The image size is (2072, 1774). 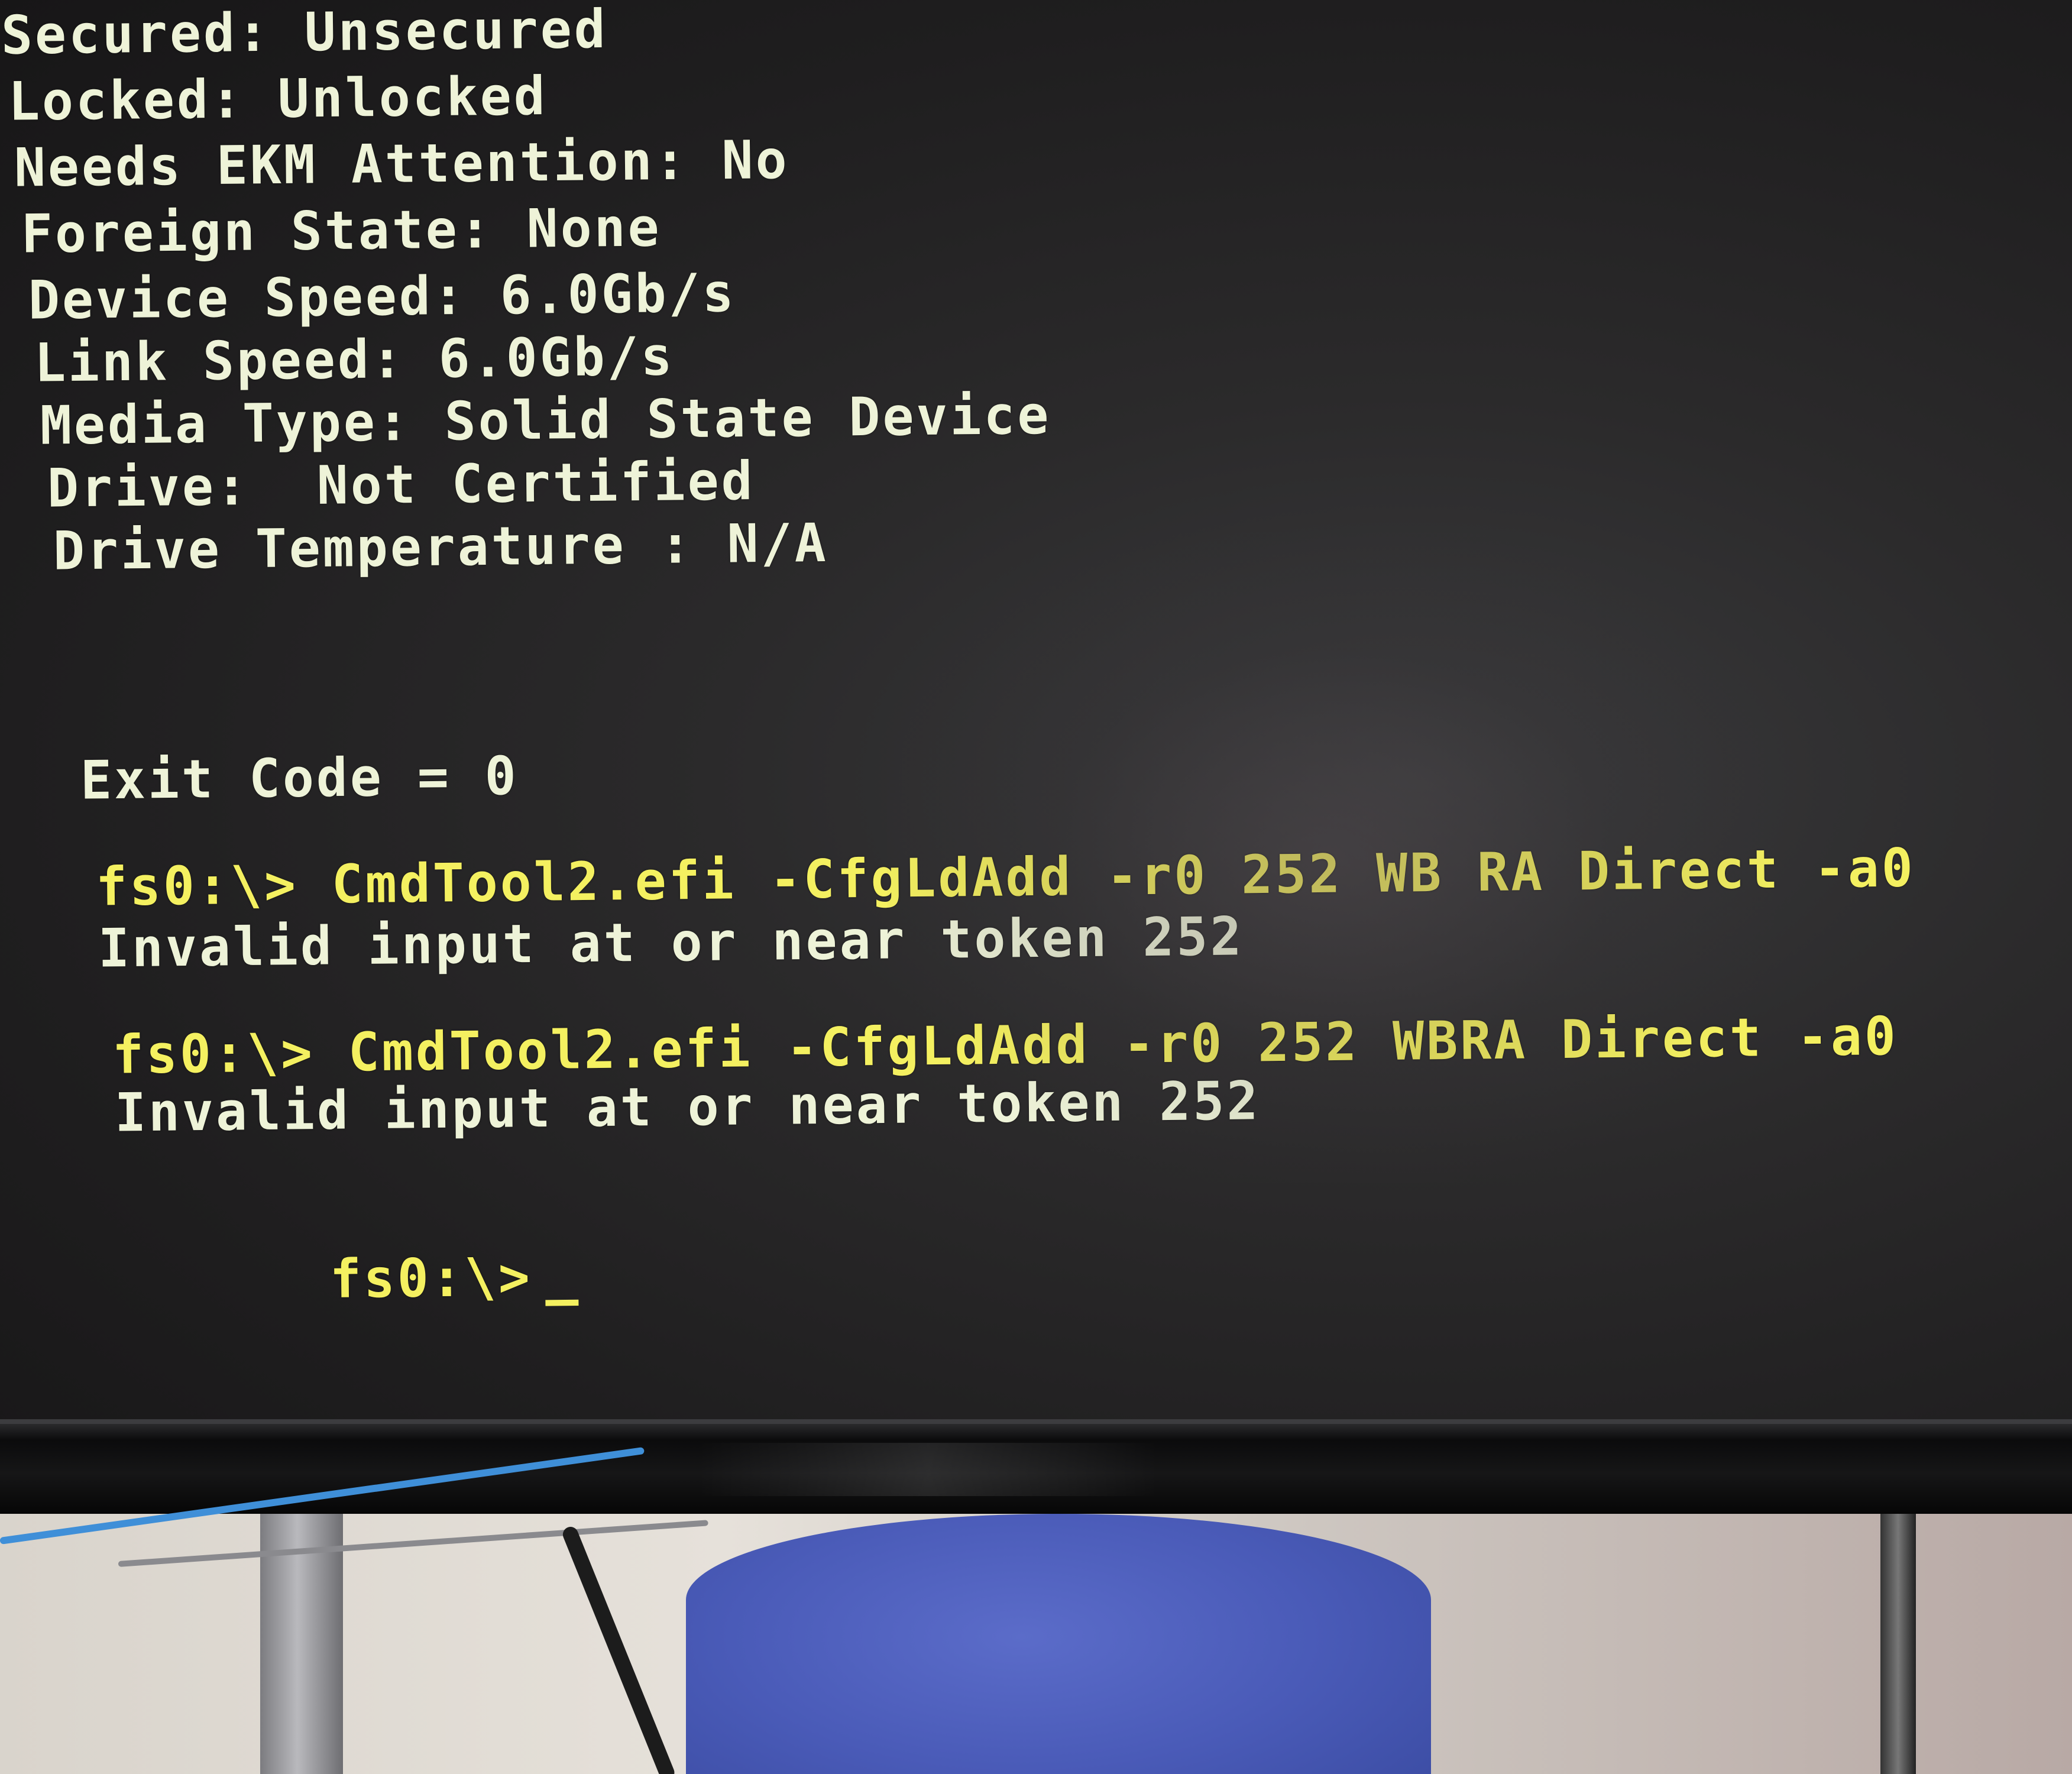 What do you see at coordinates (1058, 1644) in the screenshot?
I see `blue-chair` at bounding box center [1058, 1644].